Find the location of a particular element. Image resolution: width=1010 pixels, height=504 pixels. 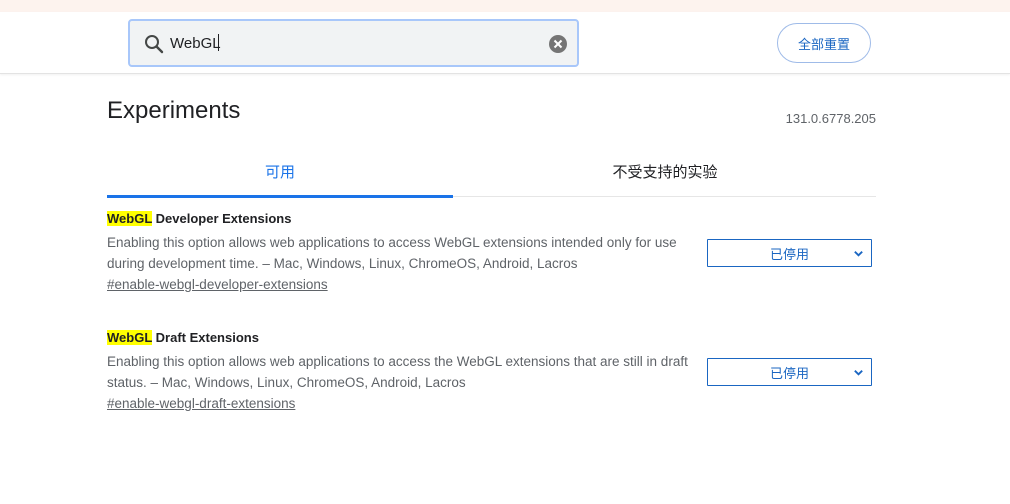

experiment-permalink: #enable-webgl-draft-extensions is located at coordinates (201, 403).